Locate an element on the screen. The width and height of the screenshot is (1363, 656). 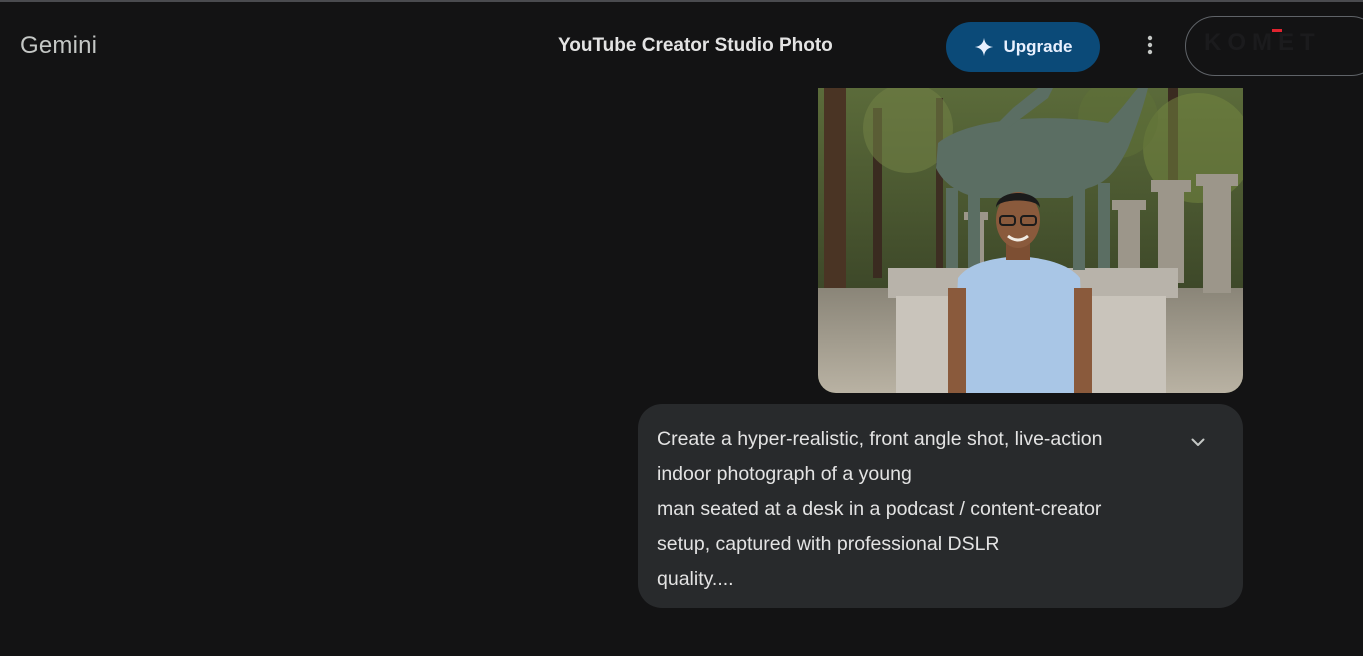
more-vert-icon is located at coordinates (1150, 47).